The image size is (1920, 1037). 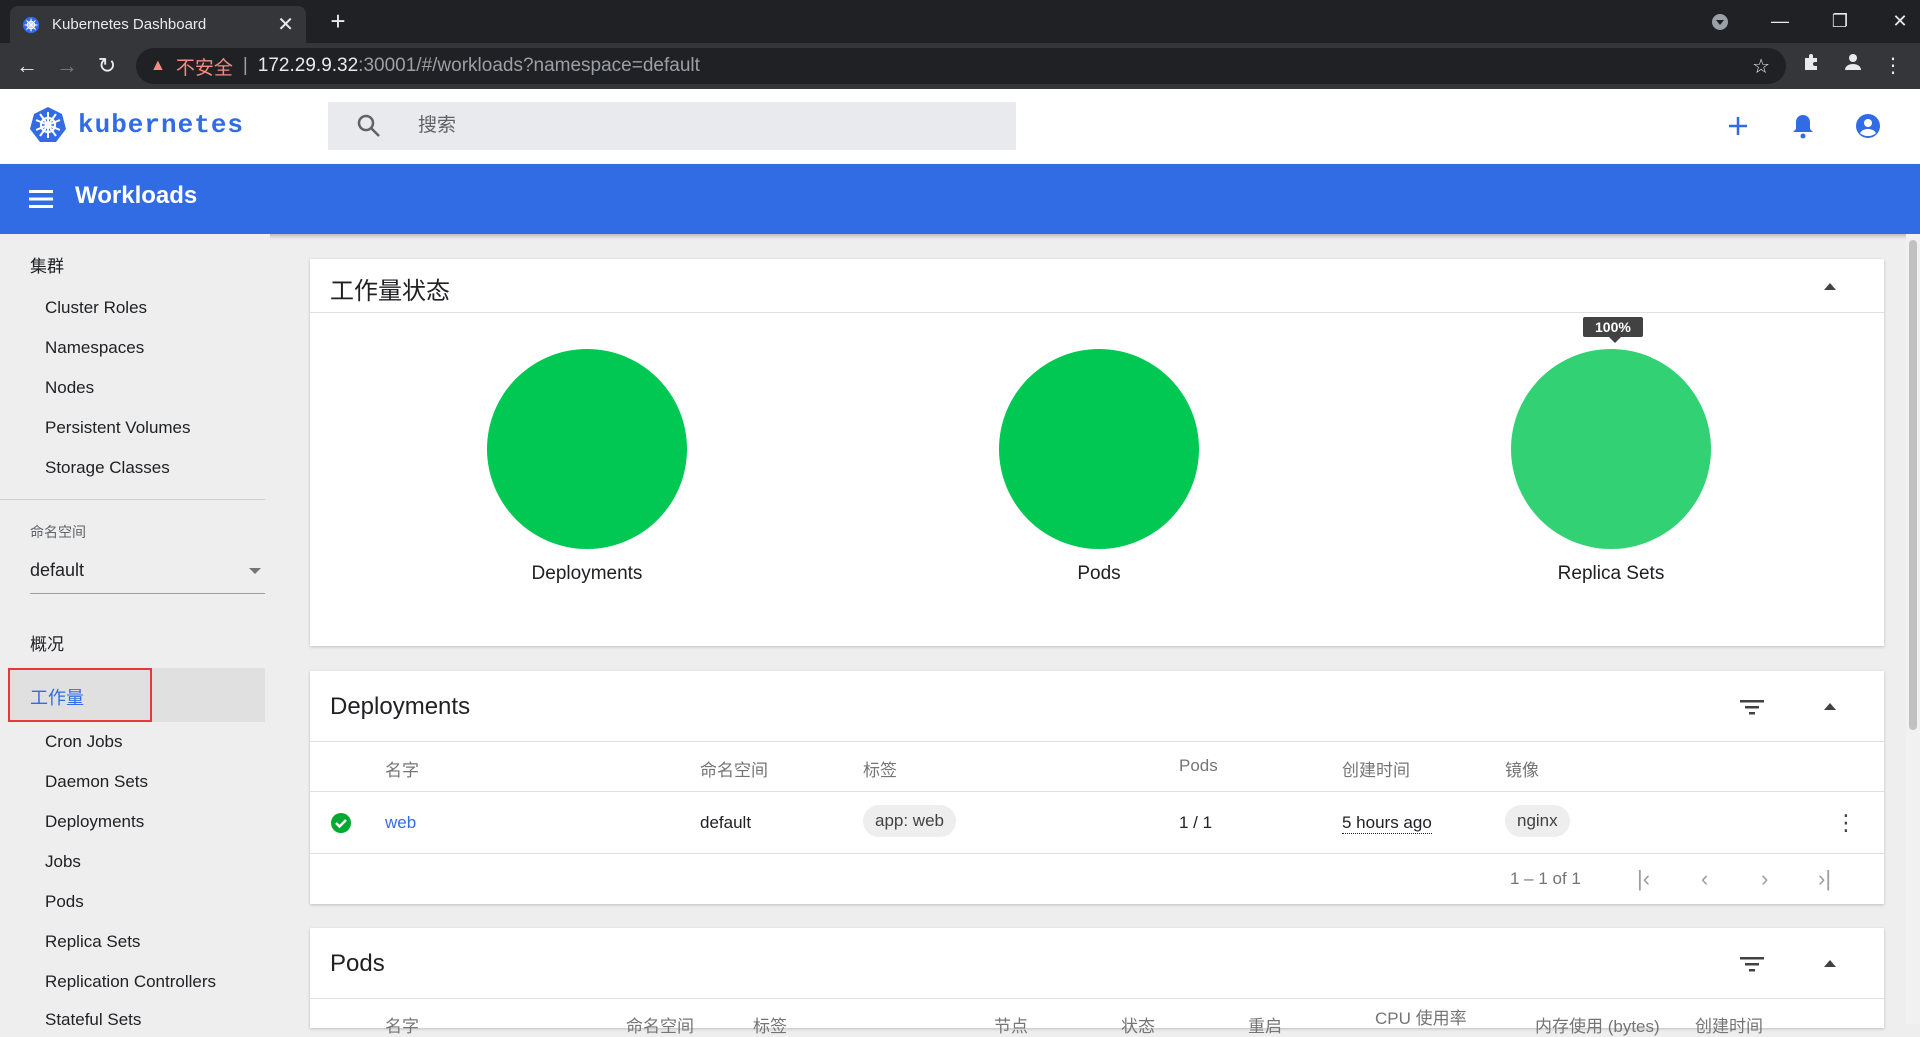 What do you see at coordinates (1611, 573) in the screenshot?
I see `pie-label: Replica Sets` at bounding box center [1611, 573].